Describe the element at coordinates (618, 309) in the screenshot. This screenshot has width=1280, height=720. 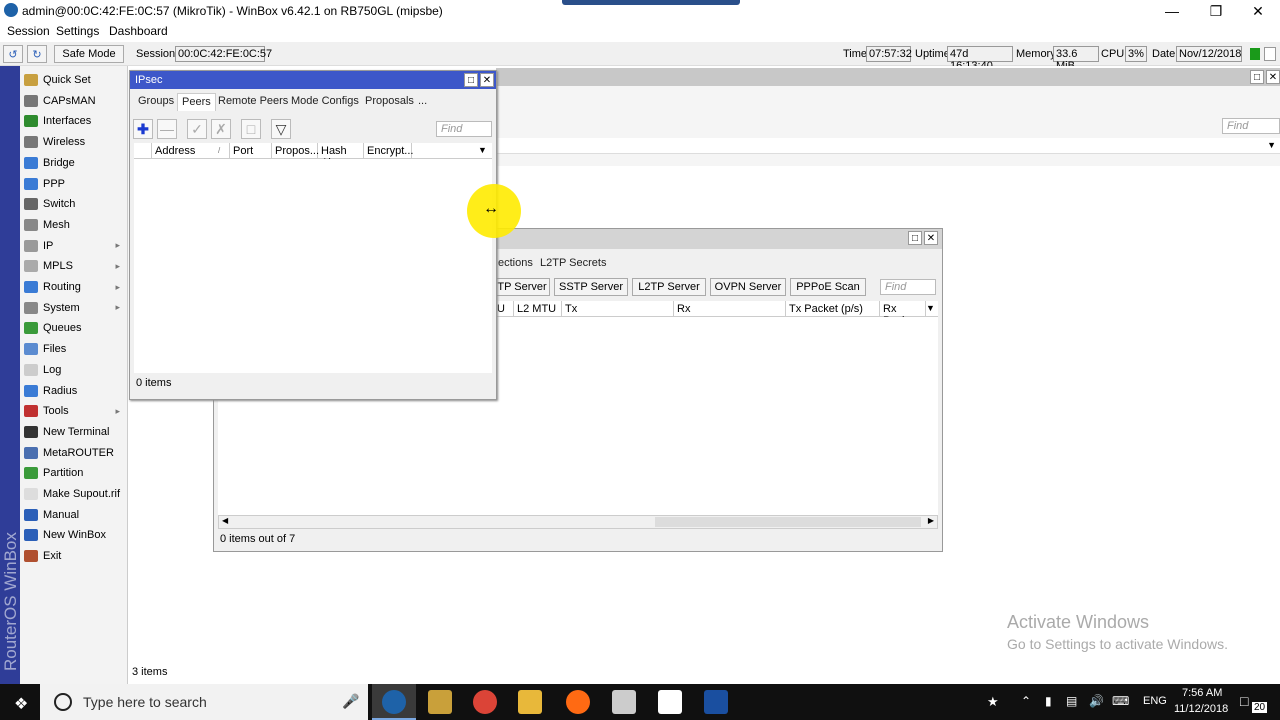
I see `column-header-tx: Tx` at that location.